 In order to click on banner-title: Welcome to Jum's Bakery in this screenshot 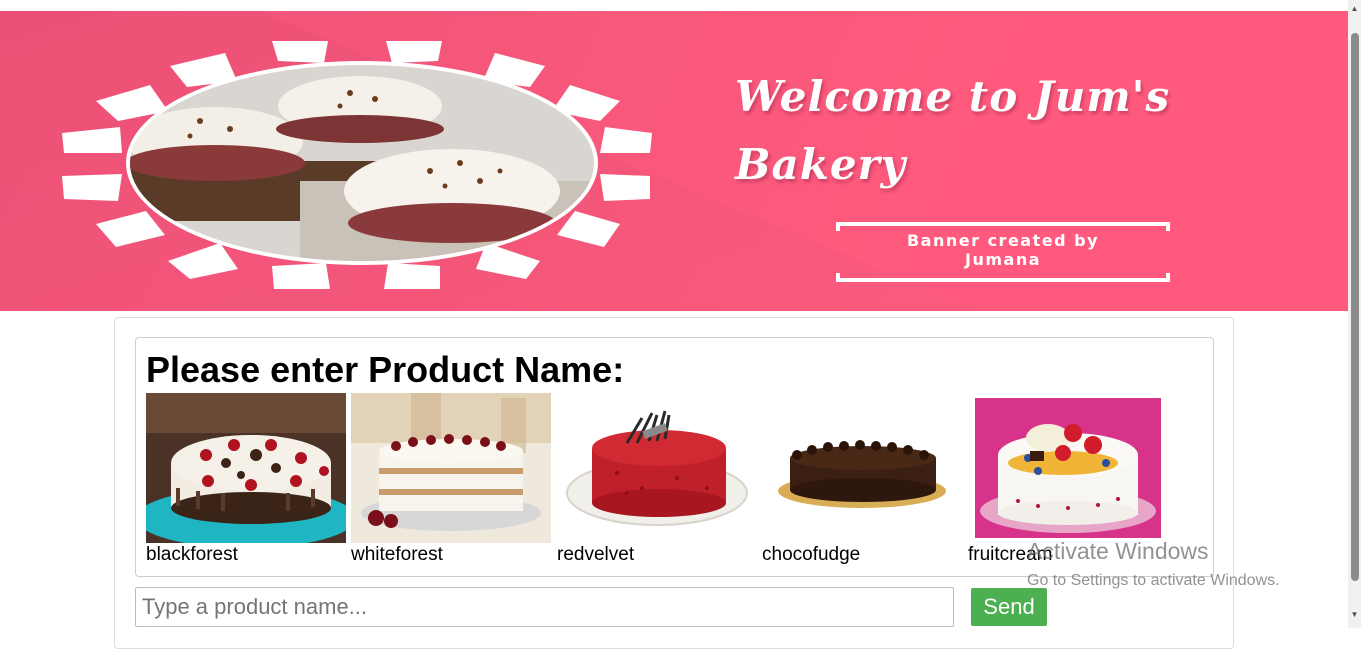, I will do `click(1030, 131)`.